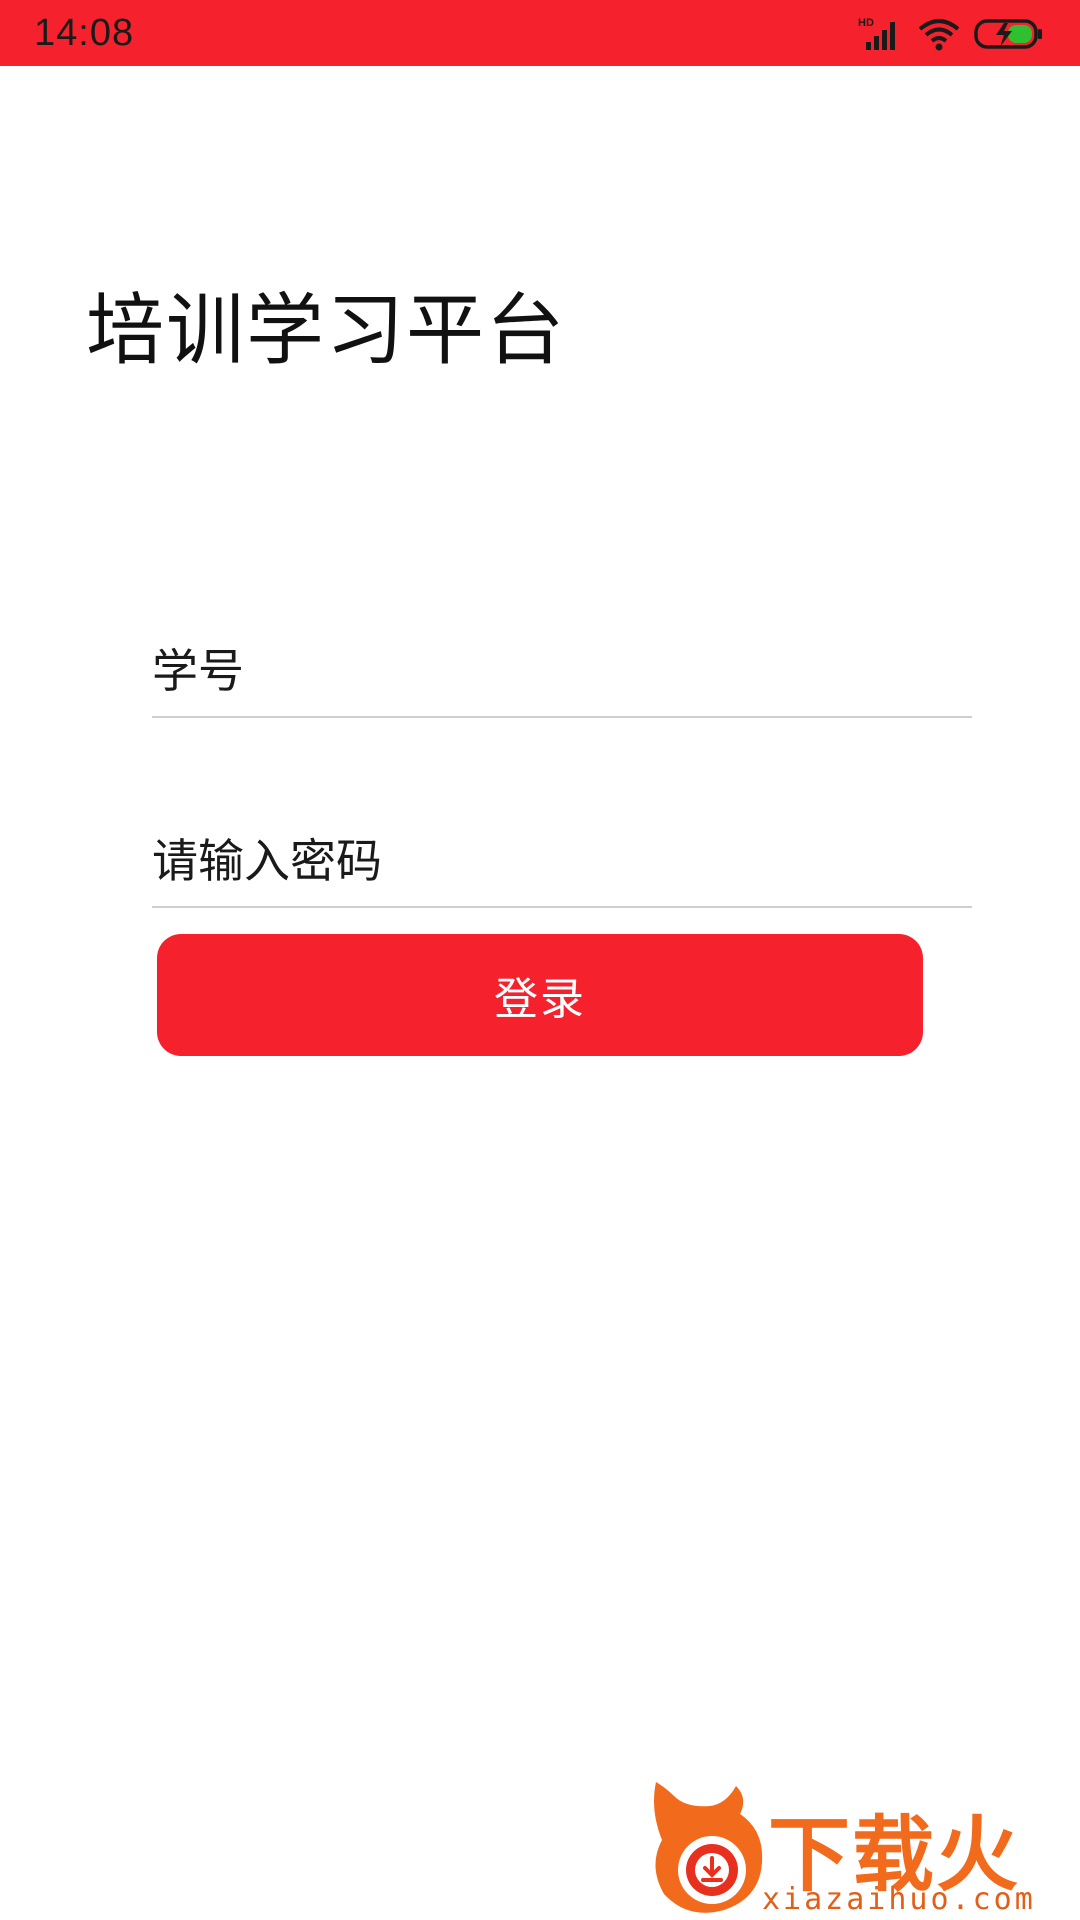 This screenshot has height=1920, width=1080. I want to click on status-time: 14:08, so click(84, 33).